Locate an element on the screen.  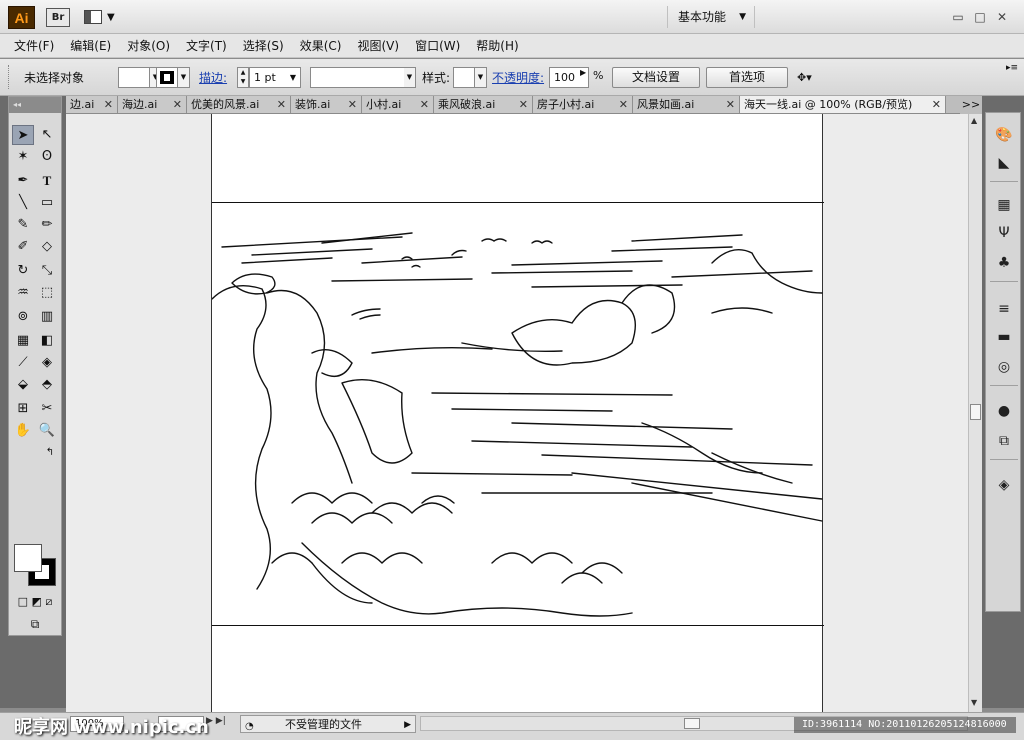
tab-document: 海边.ai ✕ is located at coordinates (152, 104).